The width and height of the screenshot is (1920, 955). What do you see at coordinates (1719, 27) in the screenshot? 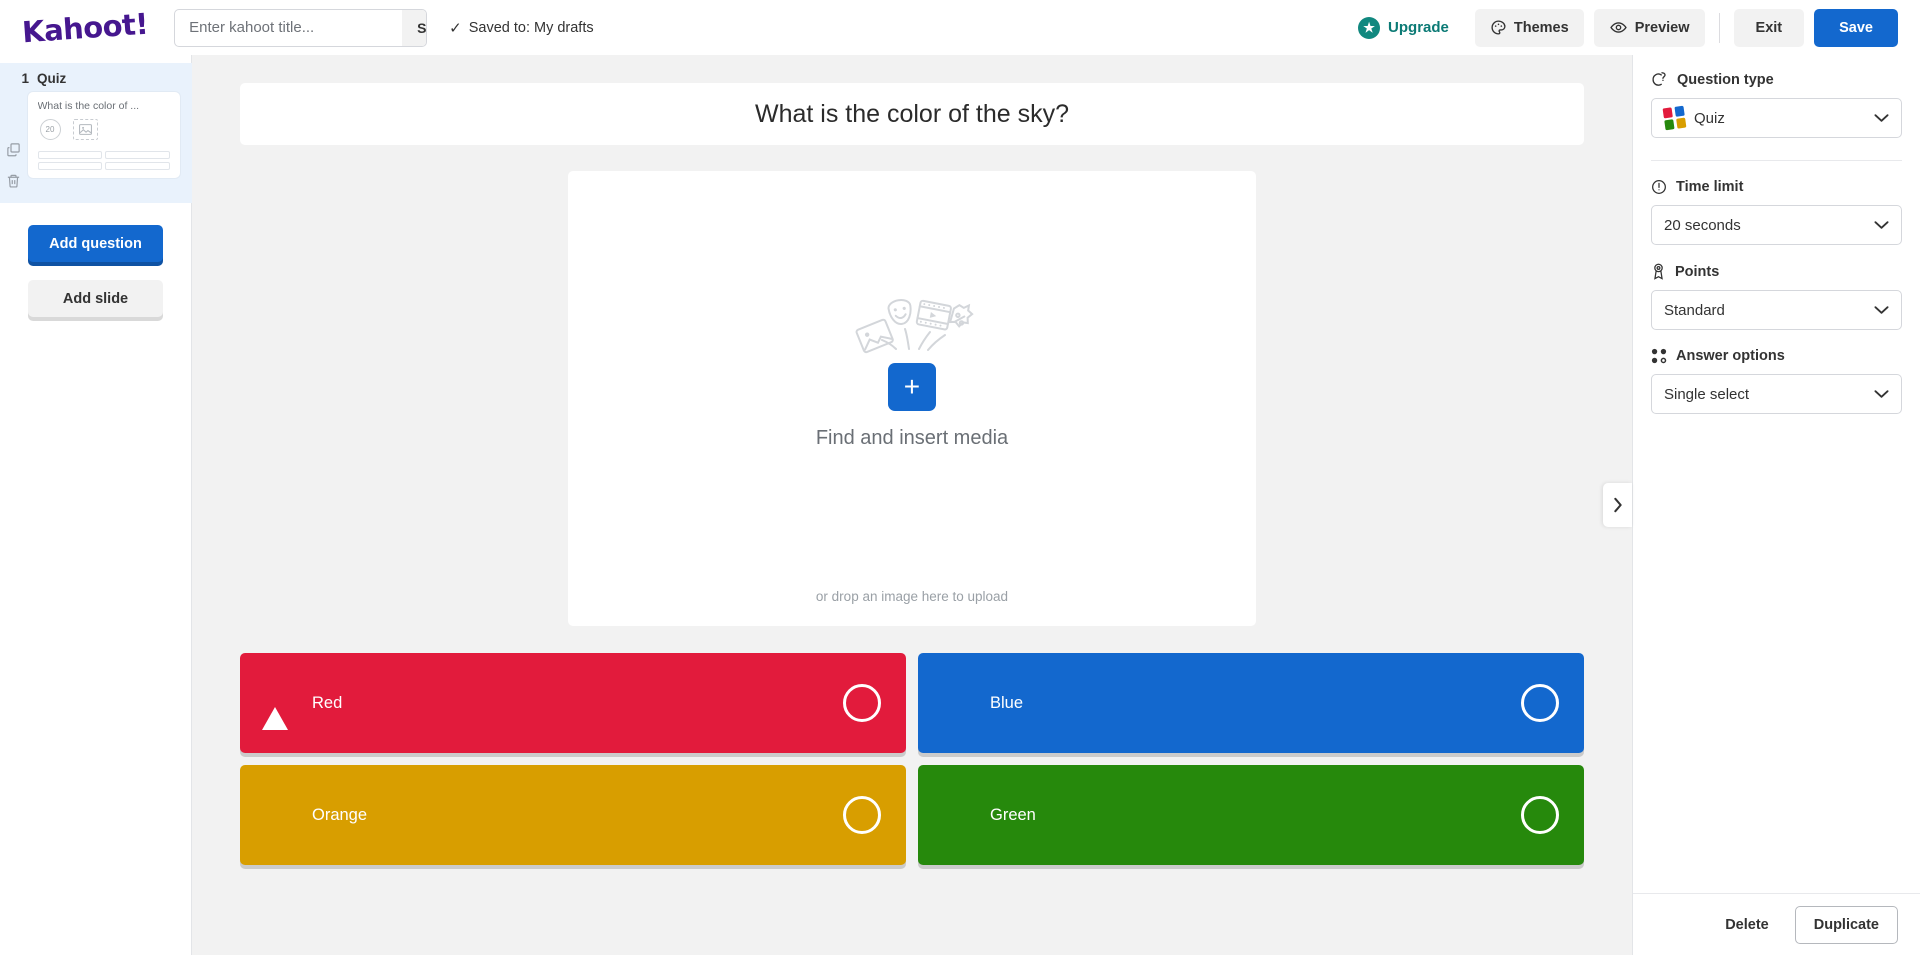
I see `topbar-divider` at bounding box center [1719, 27].